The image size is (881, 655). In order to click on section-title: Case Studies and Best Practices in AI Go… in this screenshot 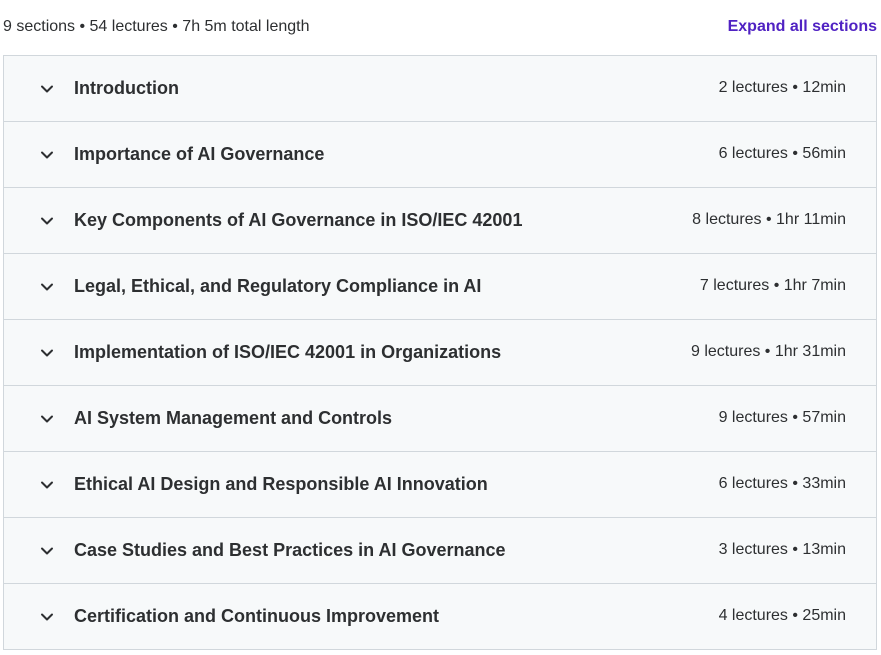, I will do `click(290, 550)`.